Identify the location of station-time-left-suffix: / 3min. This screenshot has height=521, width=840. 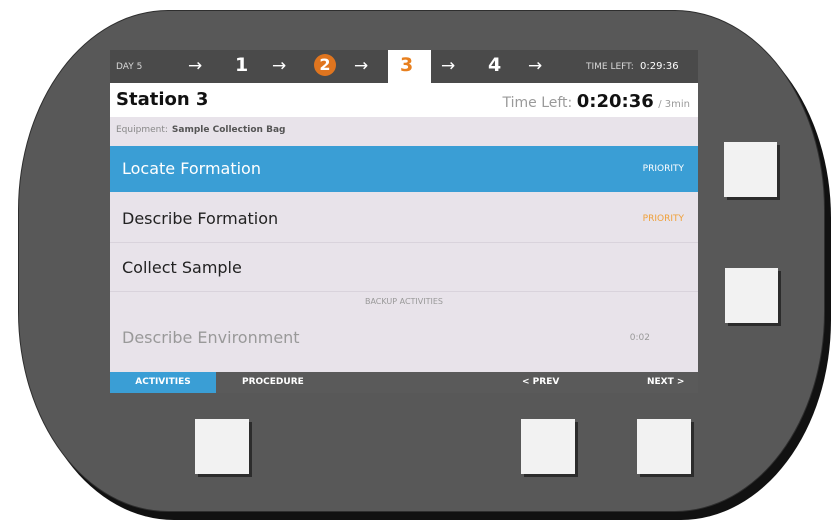
(674, 104).